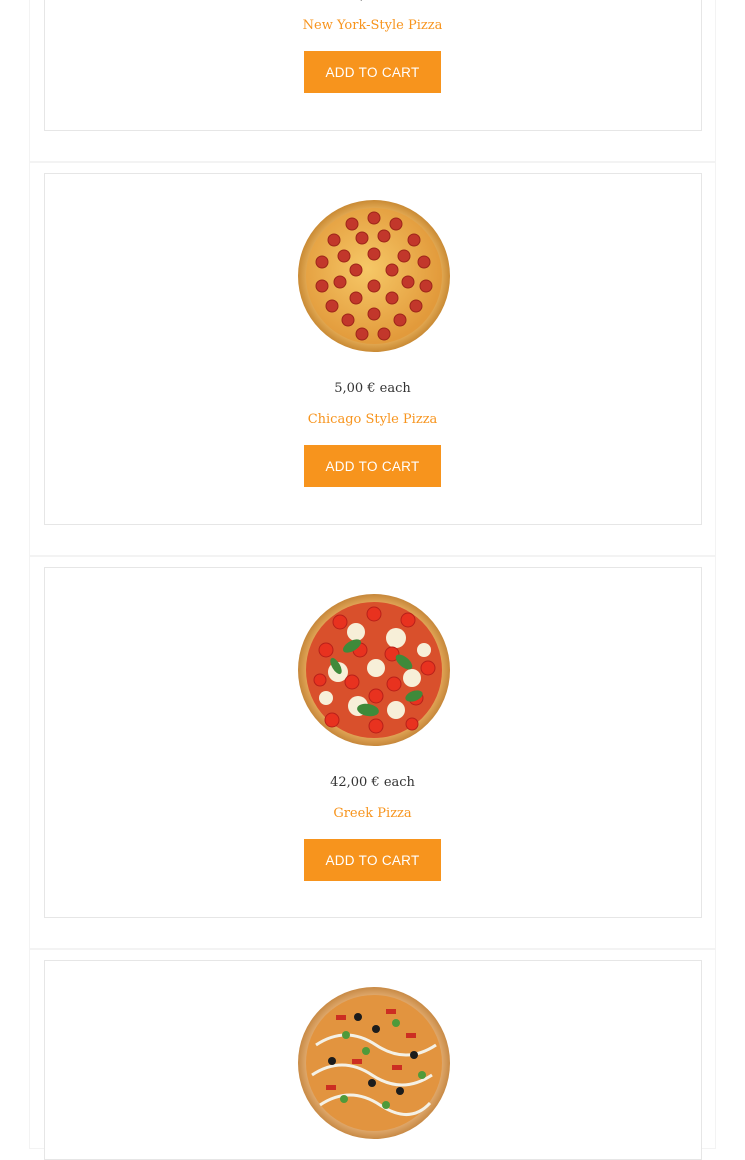 This screenshot has width=745, height=1160. I want to click on product-price: 5,00 €, so click(372, 2).